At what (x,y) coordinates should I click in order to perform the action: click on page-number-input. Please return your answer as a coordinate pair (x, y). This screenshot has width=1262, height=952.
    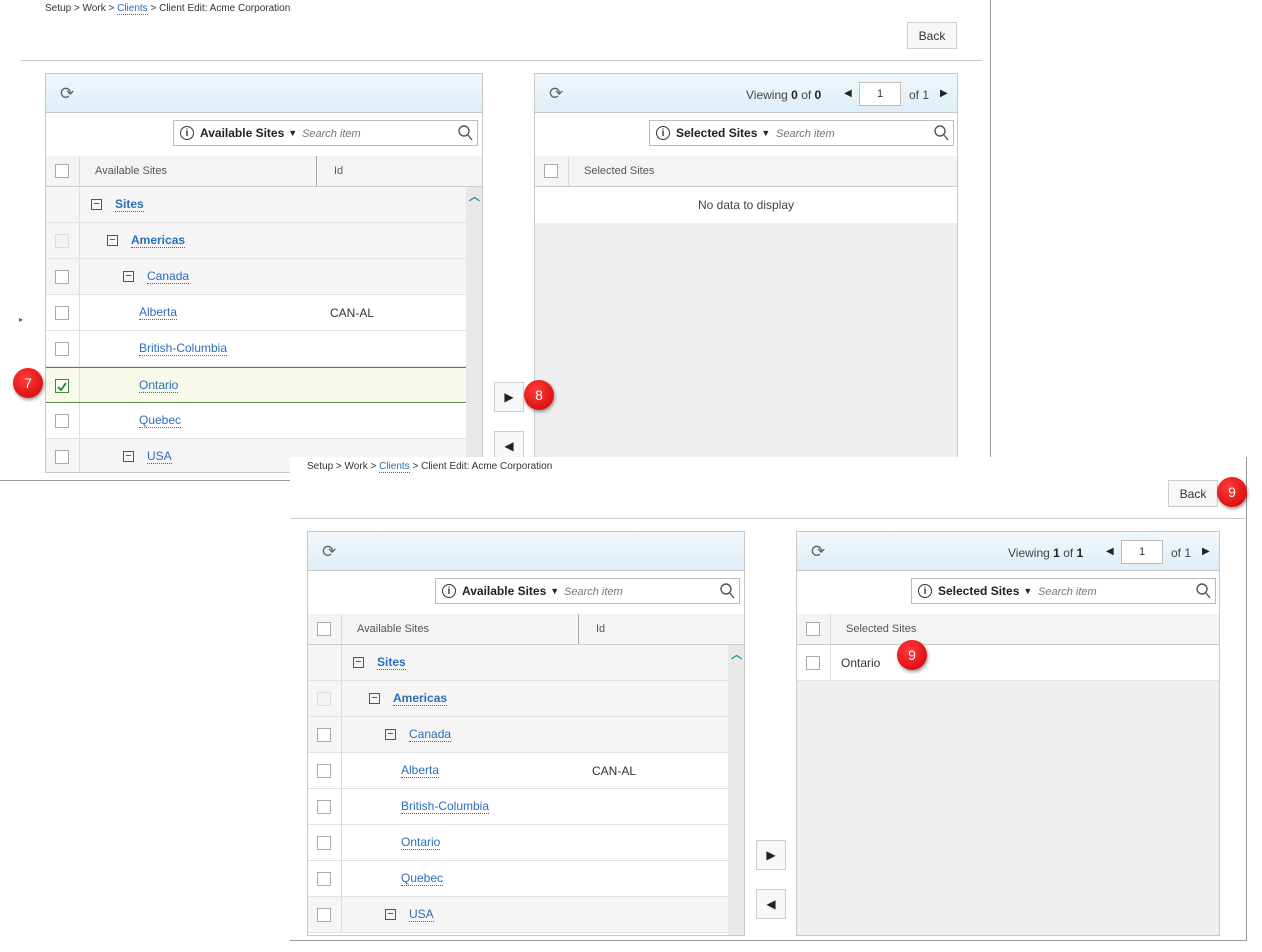
    Looking at the image, I should click on (1142, 552).